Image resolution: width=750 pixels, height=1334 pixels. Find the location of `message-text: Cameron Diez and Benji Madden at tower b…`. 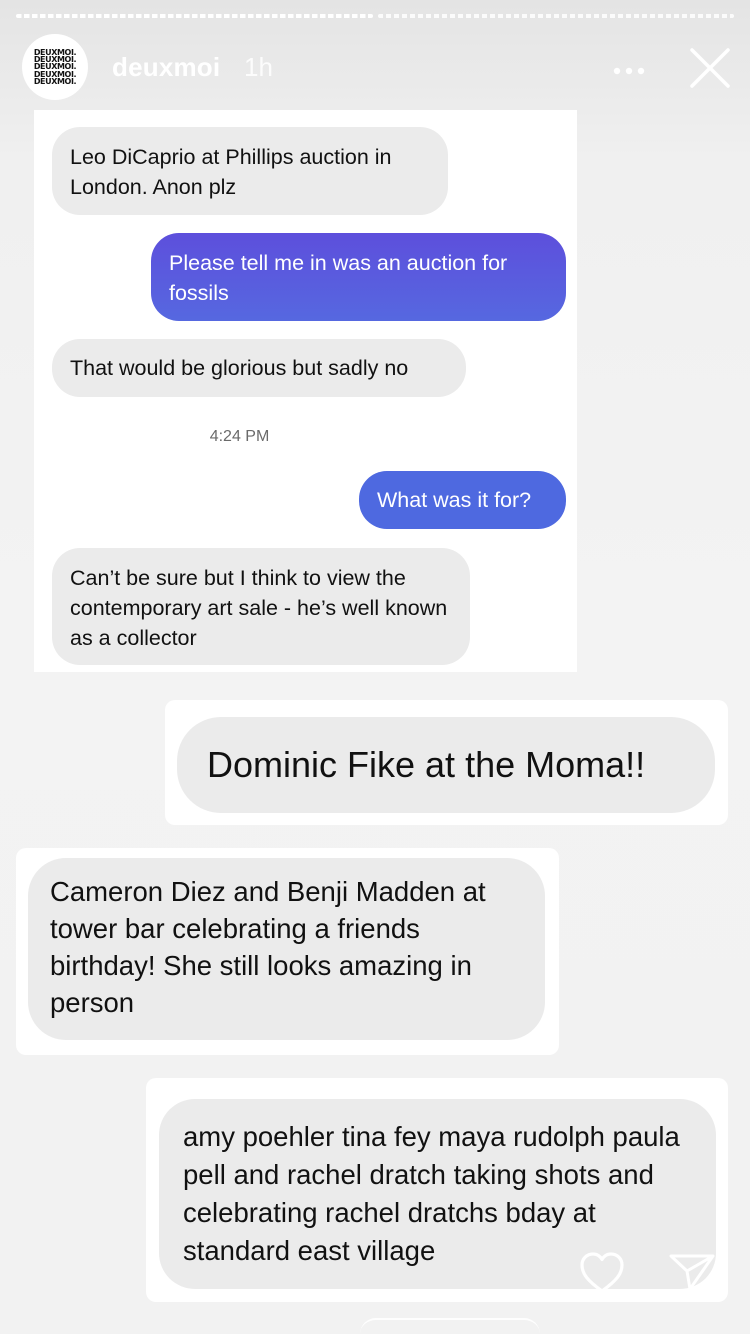

message-text: Cameron Diez and Benji Madden at tower b… is located at coordinates (268, 947).